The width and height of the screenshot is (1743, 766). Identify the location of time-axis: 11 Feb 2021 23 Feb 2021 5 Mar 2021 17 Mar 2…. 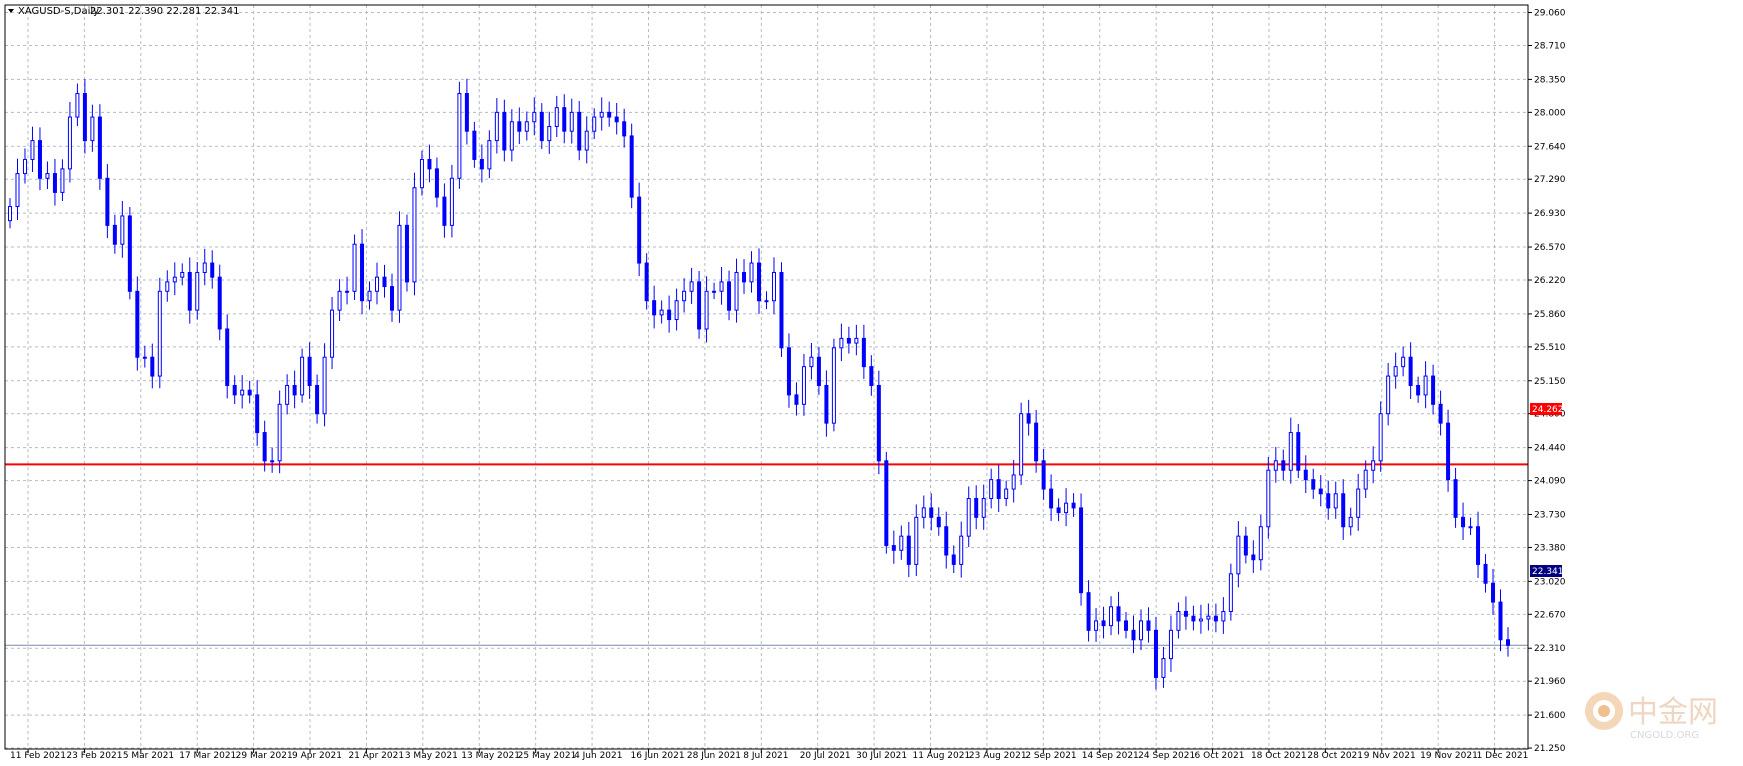
(769, 755).